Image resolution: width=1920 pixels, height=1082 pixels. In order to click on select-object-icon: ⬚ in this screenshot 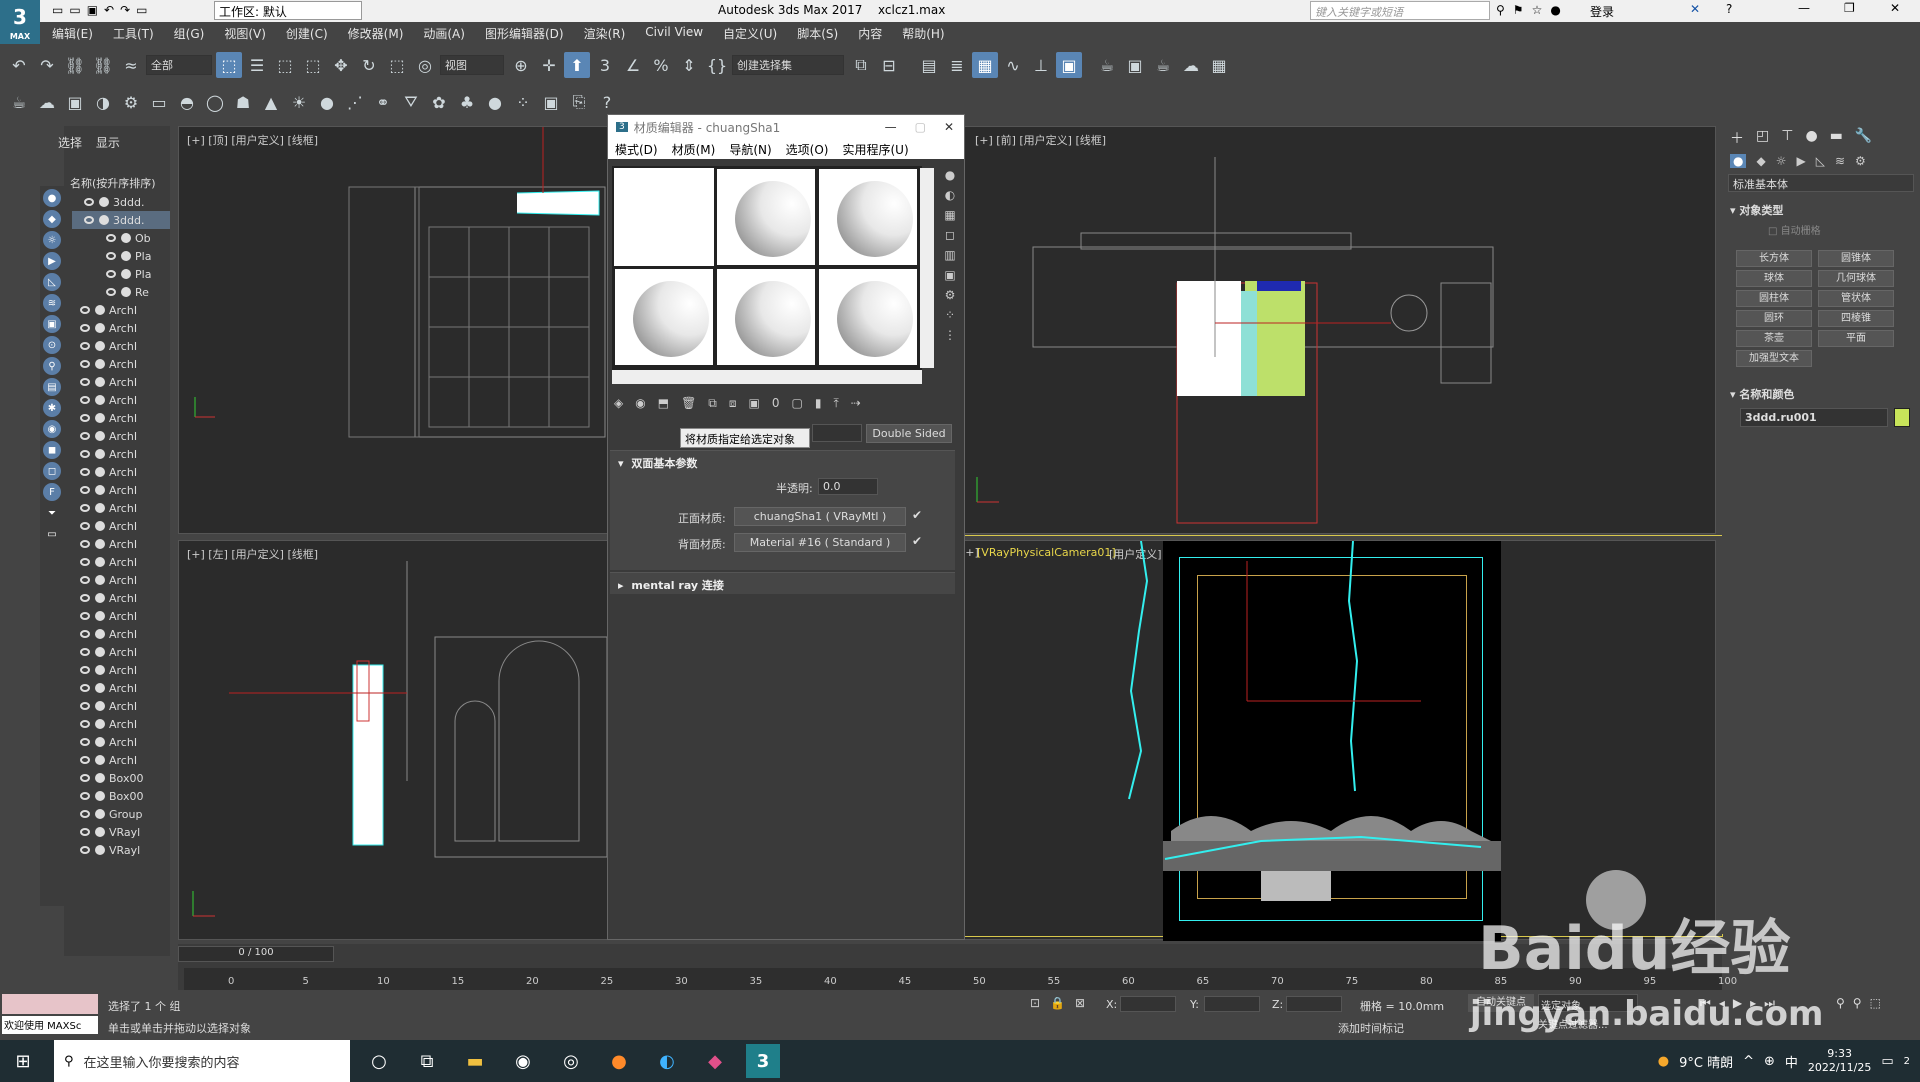, I will do `click(229, 65)`.